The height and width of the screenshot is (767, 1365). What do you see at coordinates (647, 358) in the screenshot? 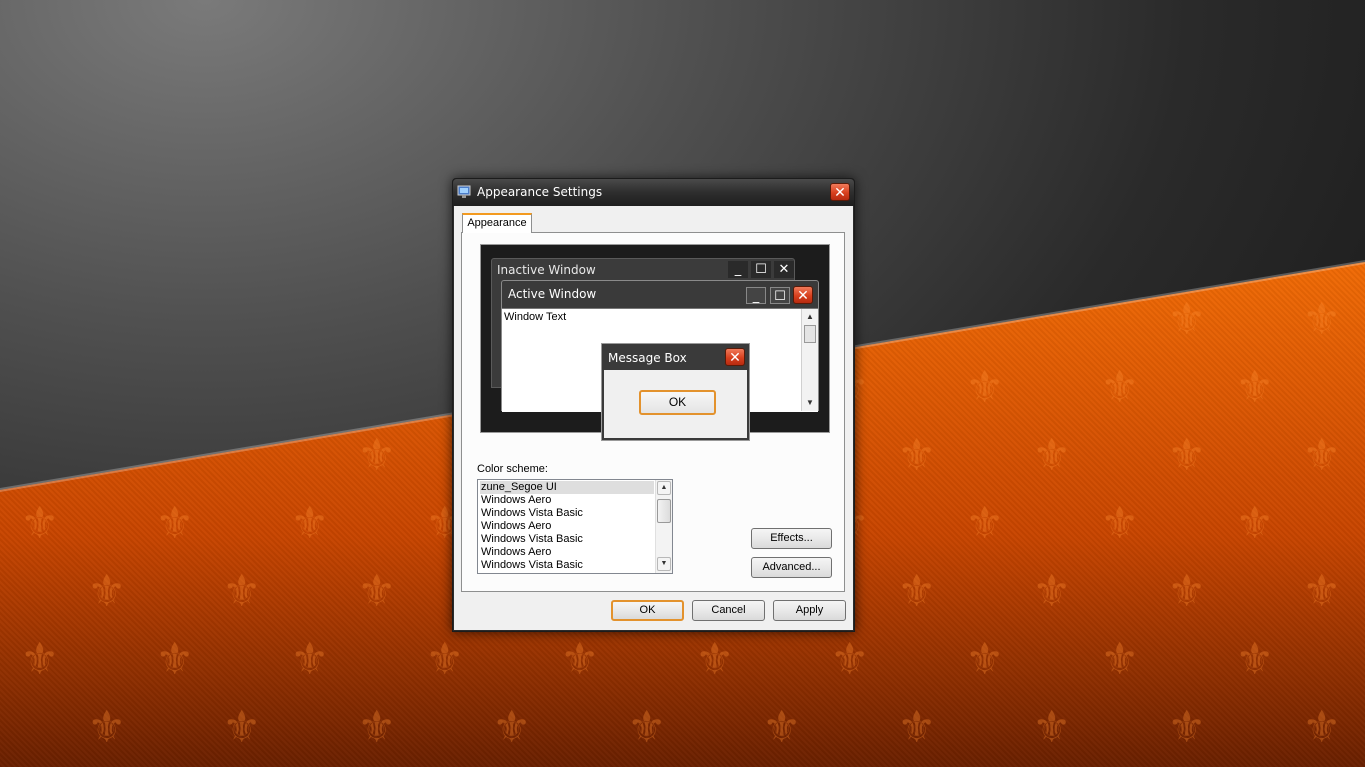
I see `message-box-title: Message Box` at bounding box center [647, 358].